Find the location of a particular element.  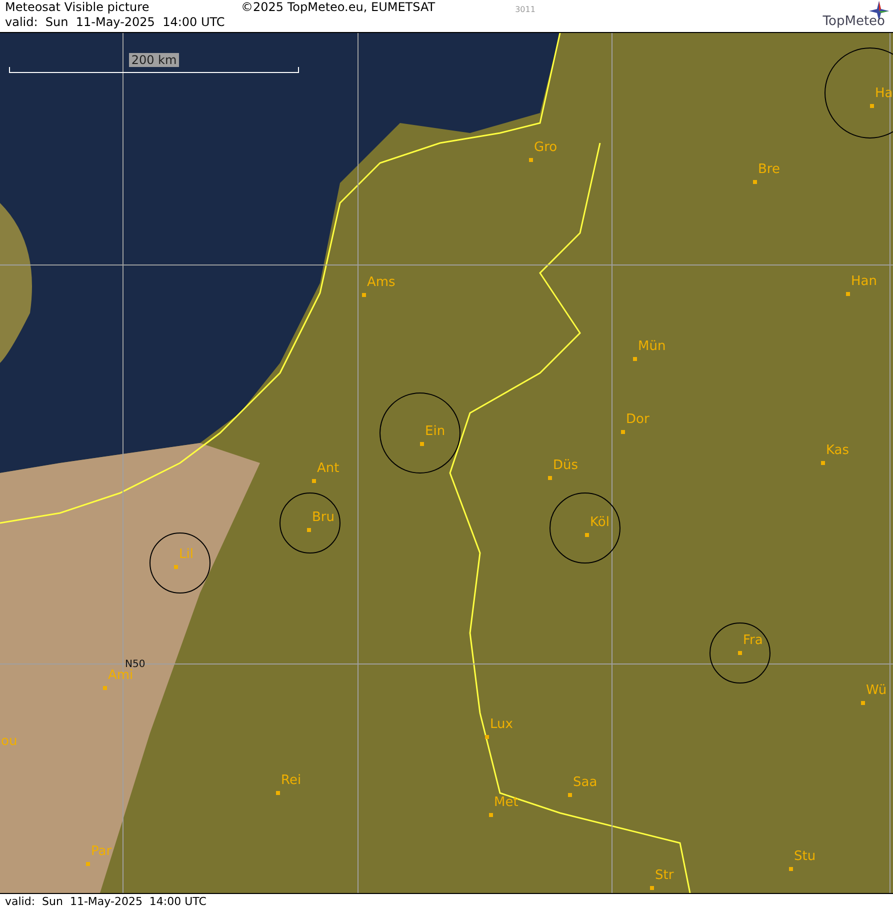

grid-label: N50 is located at coordinates (135, 664).